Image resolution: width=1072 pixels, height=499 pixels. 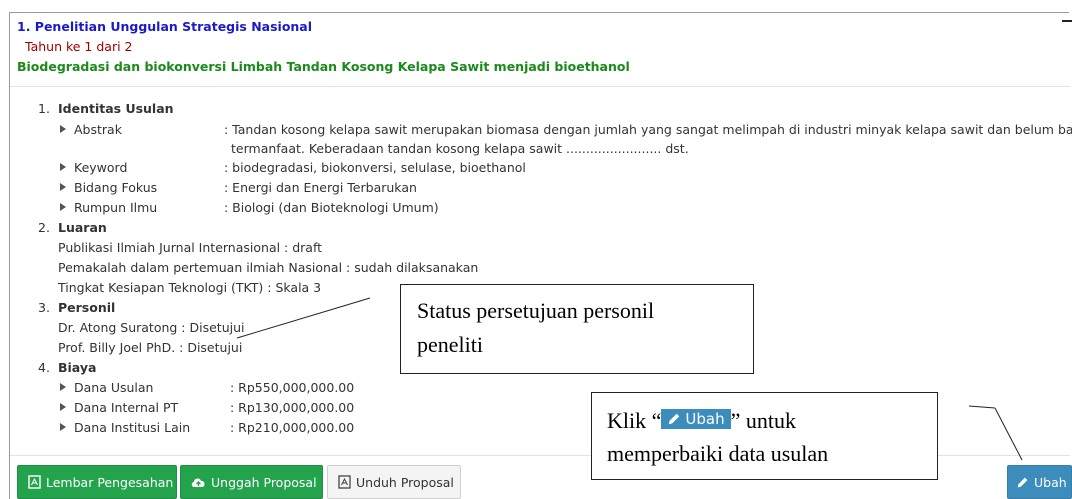 I want to click on annotation-text: Klik “Ubah” untuk, so click(x=701, y=420).